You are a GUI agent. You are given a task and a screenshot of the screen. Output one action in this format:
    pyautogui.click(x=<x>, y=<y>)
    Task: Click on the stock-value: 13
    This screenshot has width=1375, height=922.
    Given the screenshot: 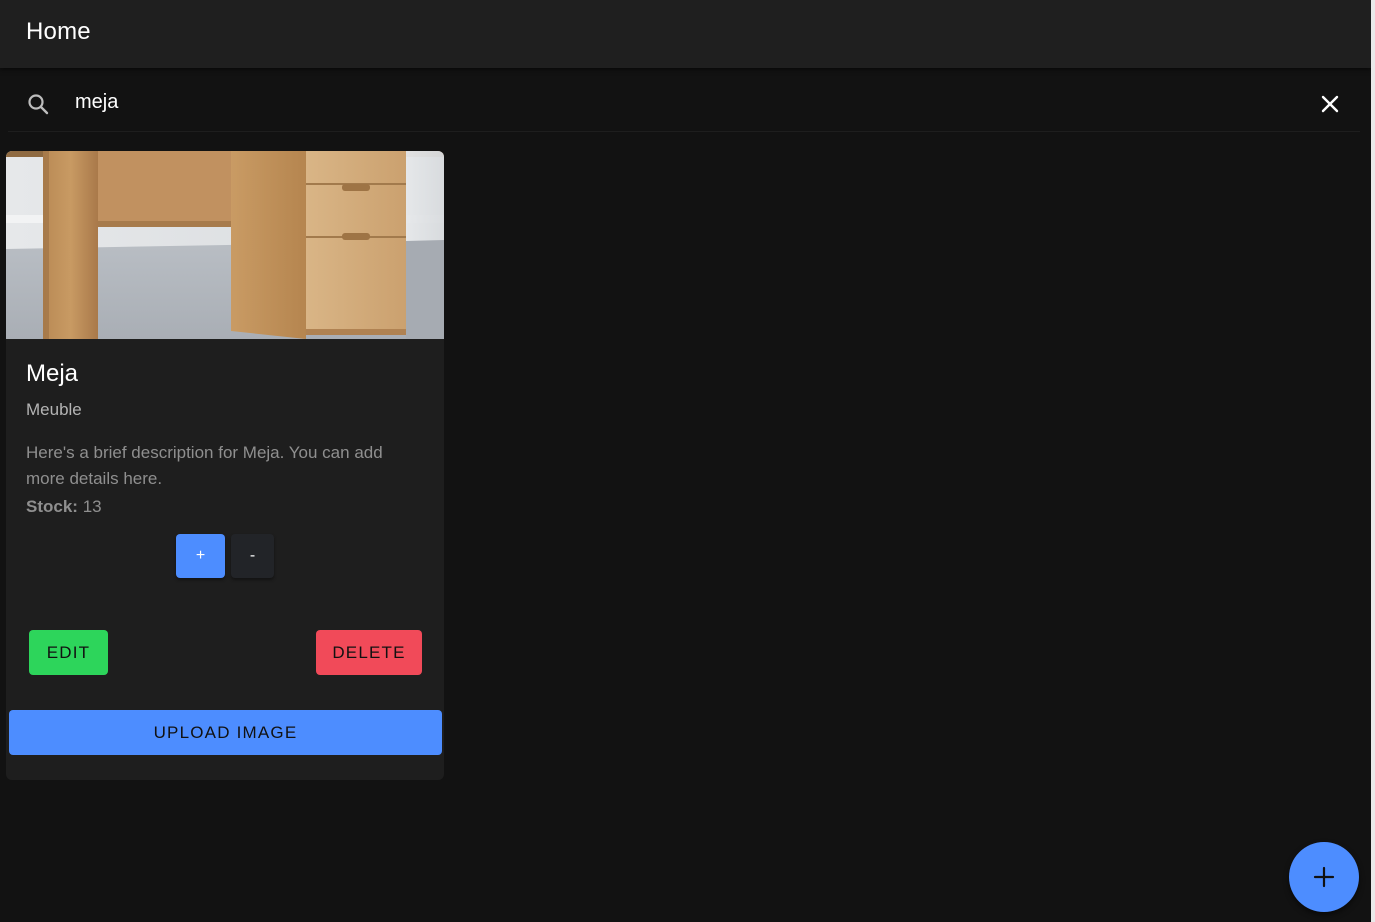 What is the action you would take?
    pyautogui.click(x=92, y=506)
    